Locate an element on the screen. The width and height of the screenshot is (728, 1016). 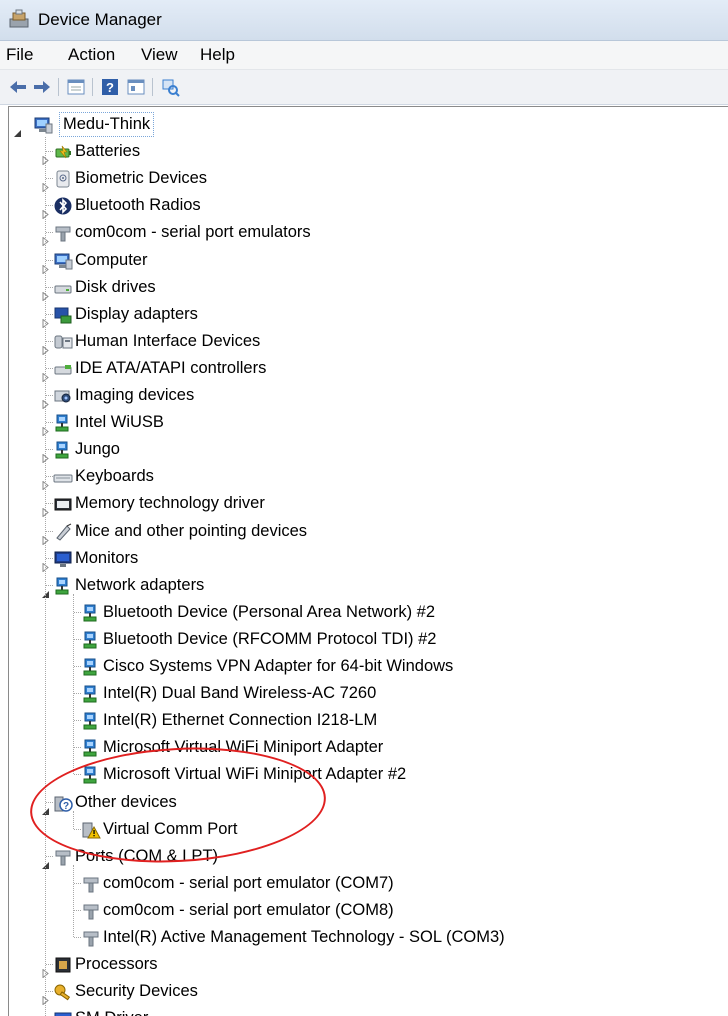
device-category: Security Devices is located at coordinates (364, 992).